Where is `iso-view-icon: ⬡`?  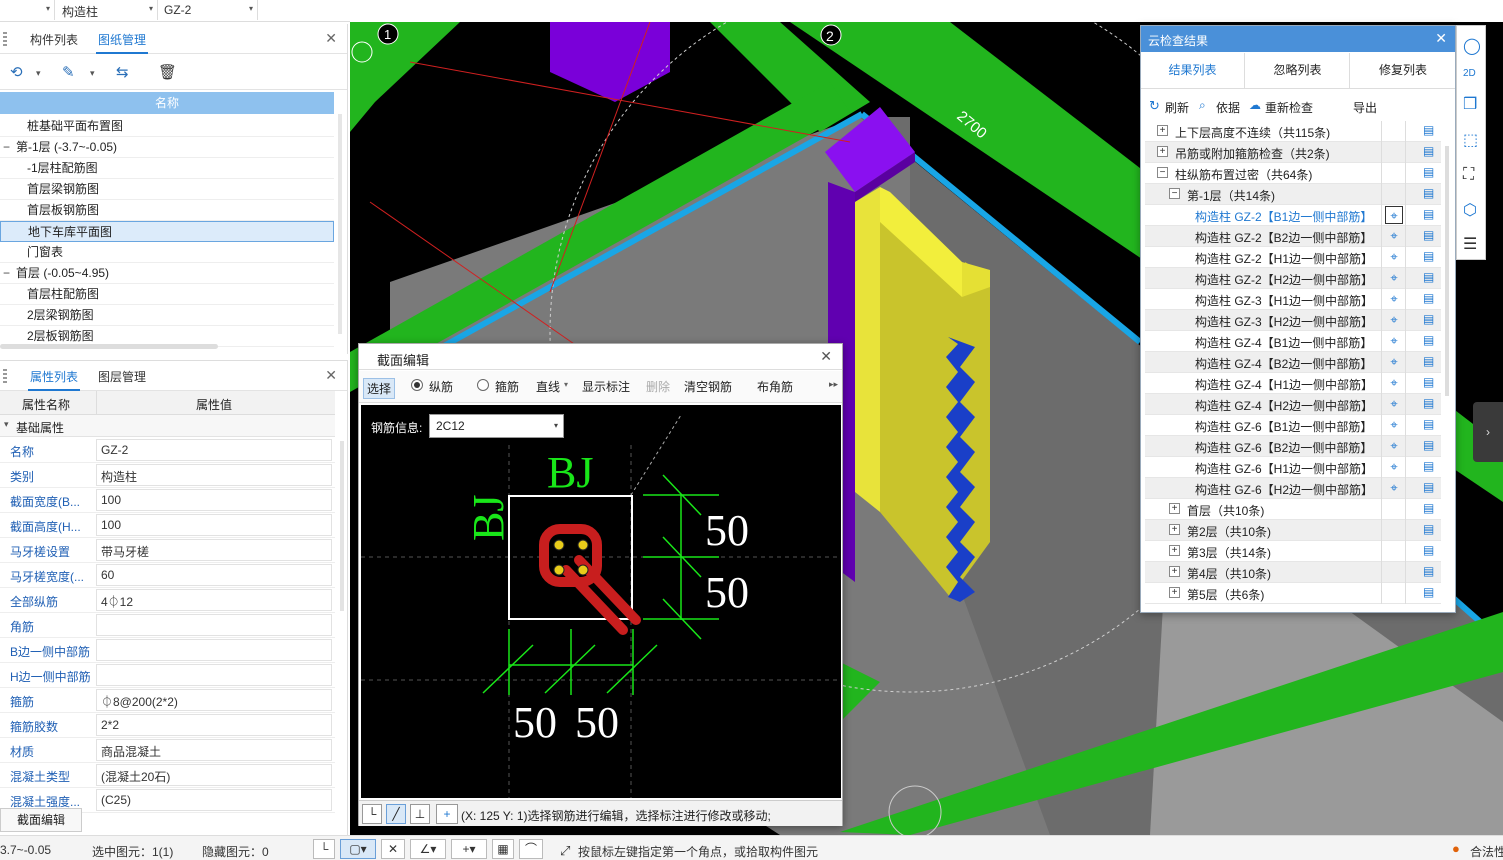
iso-view-icon: ⬡ is located at coordinates (1470, 210).